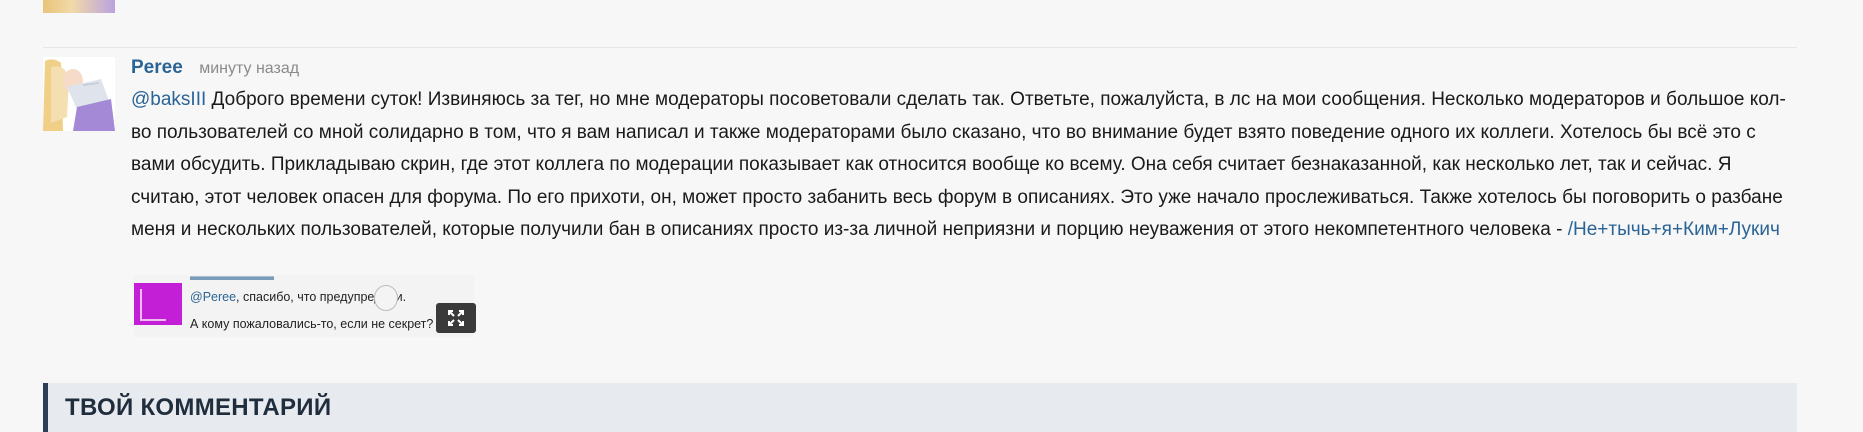 This screenshot has height=432, width=1863. Describe the element at coordinates (168, 99) in the screenshot. I see `mention-link: @baksIII` at that location.